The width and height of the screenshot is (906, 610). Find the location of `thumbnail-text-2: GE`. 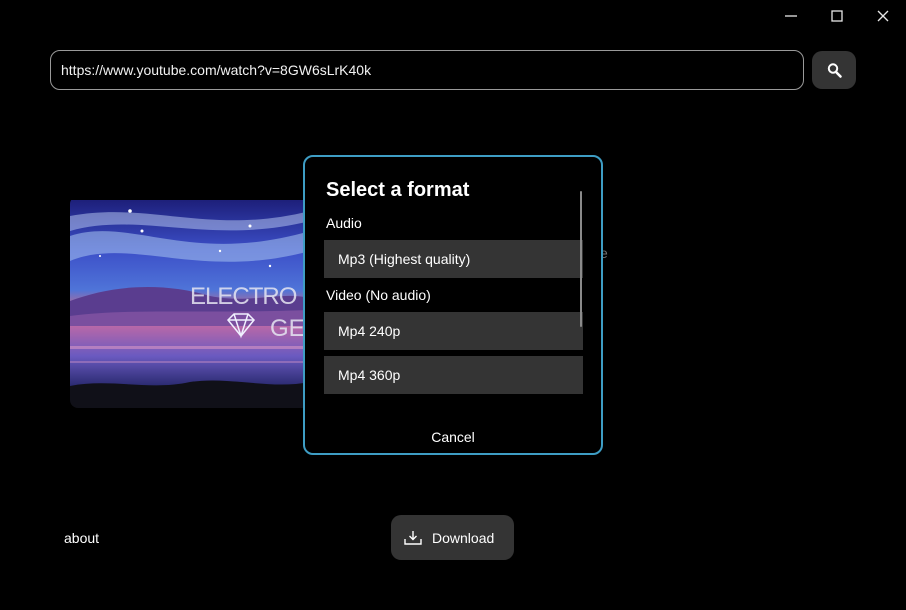

thumbnail-text-2: GE is located at coordinates (287, 328).